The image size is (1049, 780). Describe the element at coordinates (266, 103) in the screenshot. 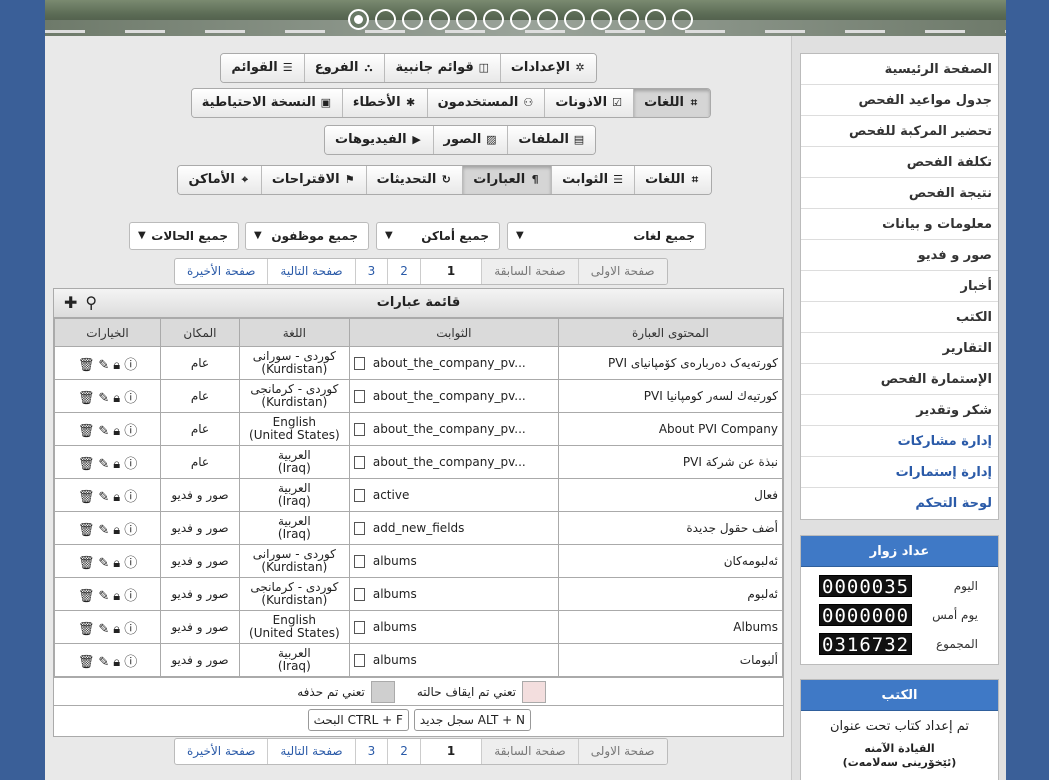

I see `toolbar2-button: ▣ النسخة الاحتياطية` at that location.